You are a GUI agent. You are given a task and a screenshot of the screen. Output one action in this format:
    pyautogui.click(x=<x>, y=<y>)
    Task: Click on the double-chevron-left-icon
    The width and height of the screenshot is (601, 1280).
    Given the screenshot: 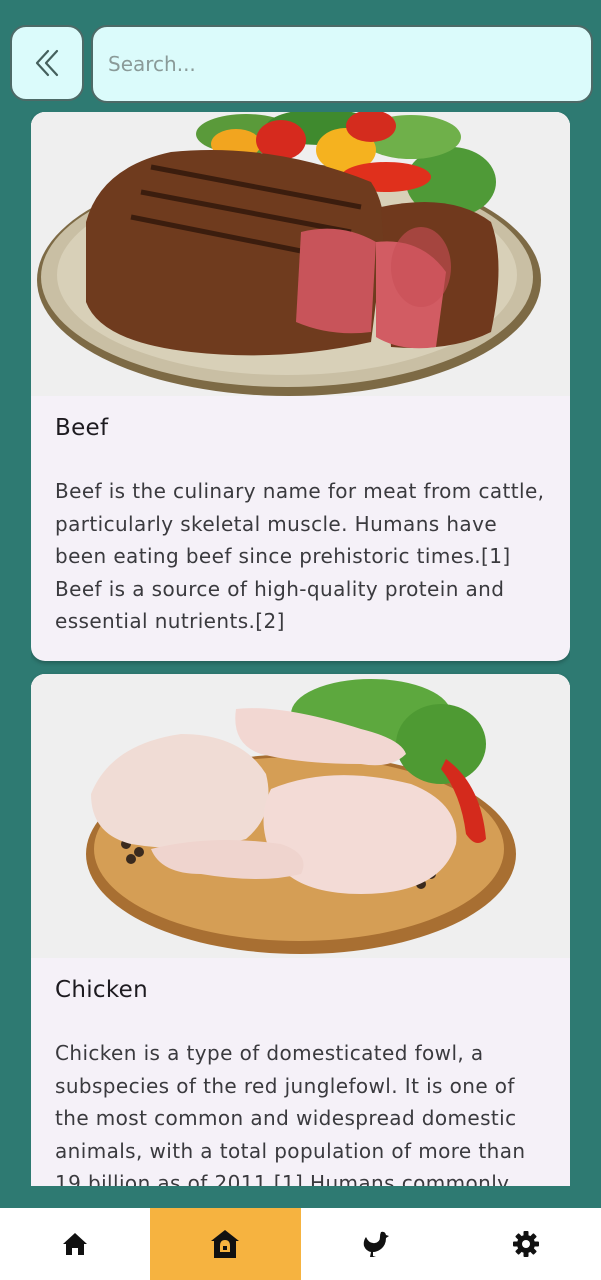 What is the action you would take?
    pyautogui.click(x=47, y=63)
    